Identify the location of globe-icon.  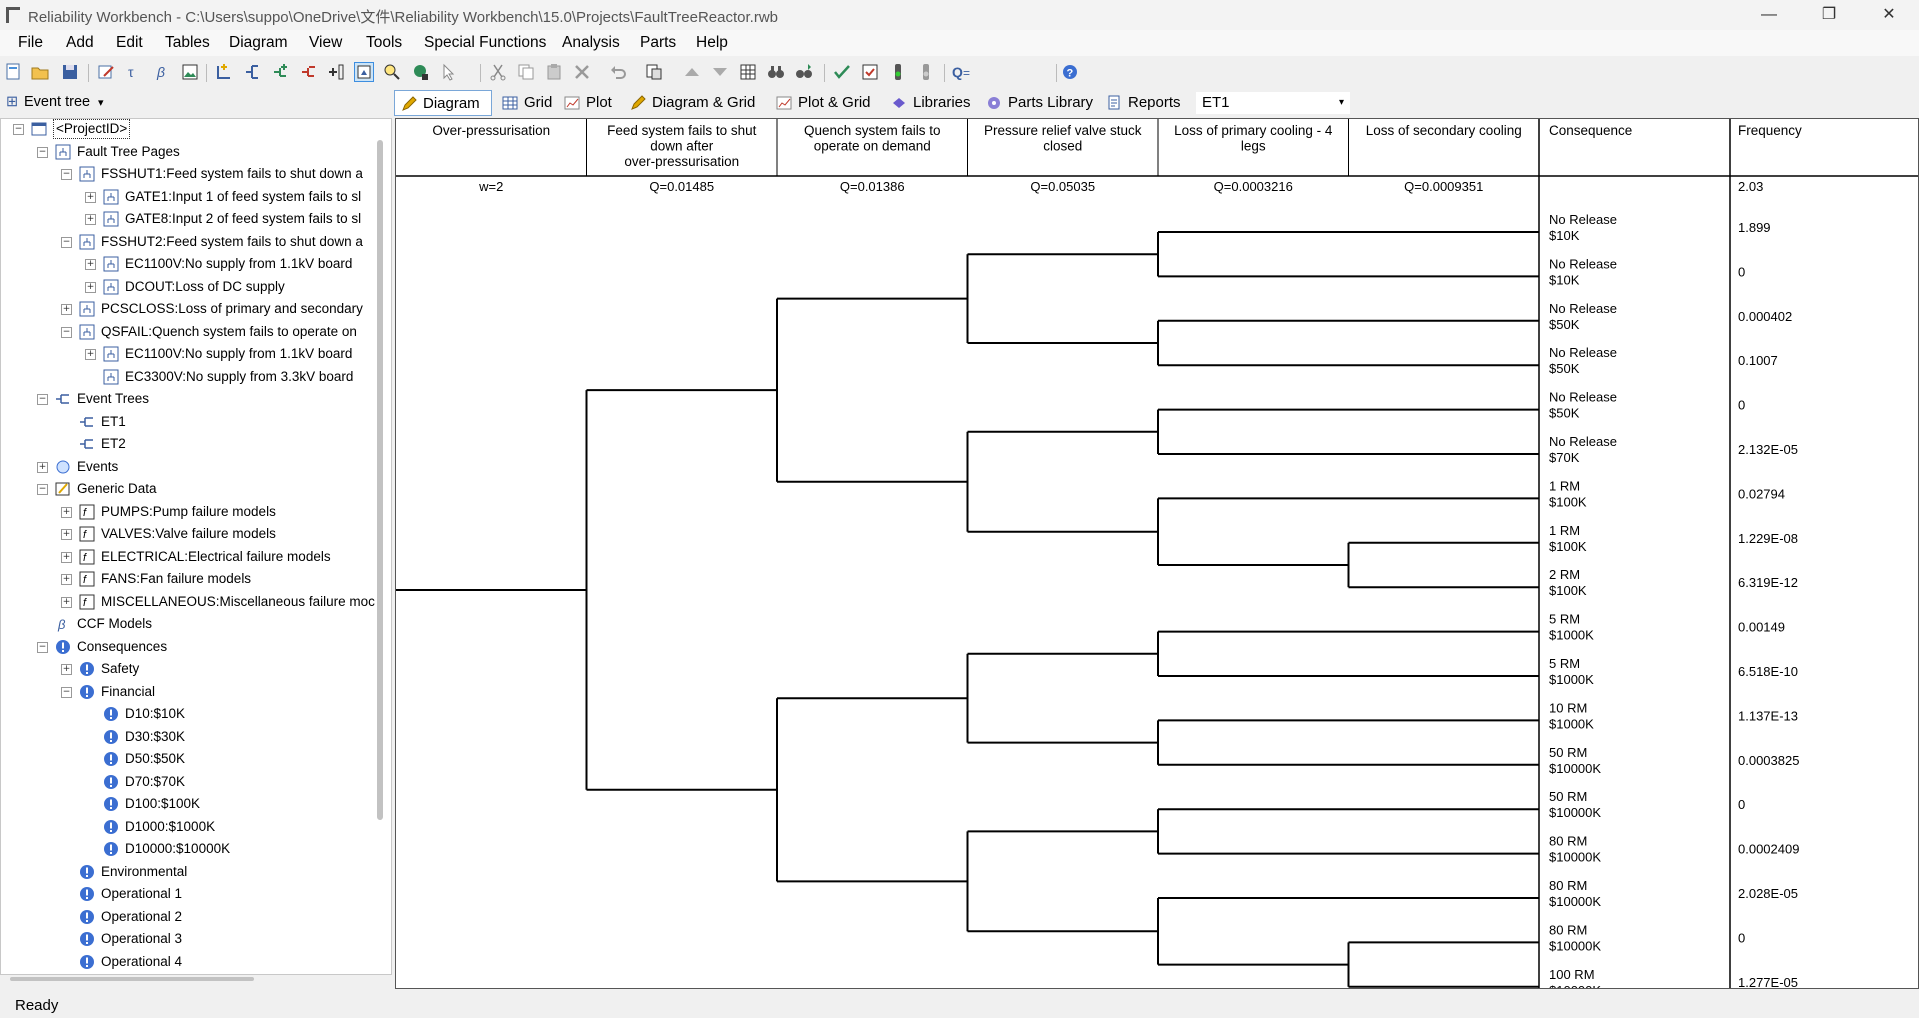
(420, 72).